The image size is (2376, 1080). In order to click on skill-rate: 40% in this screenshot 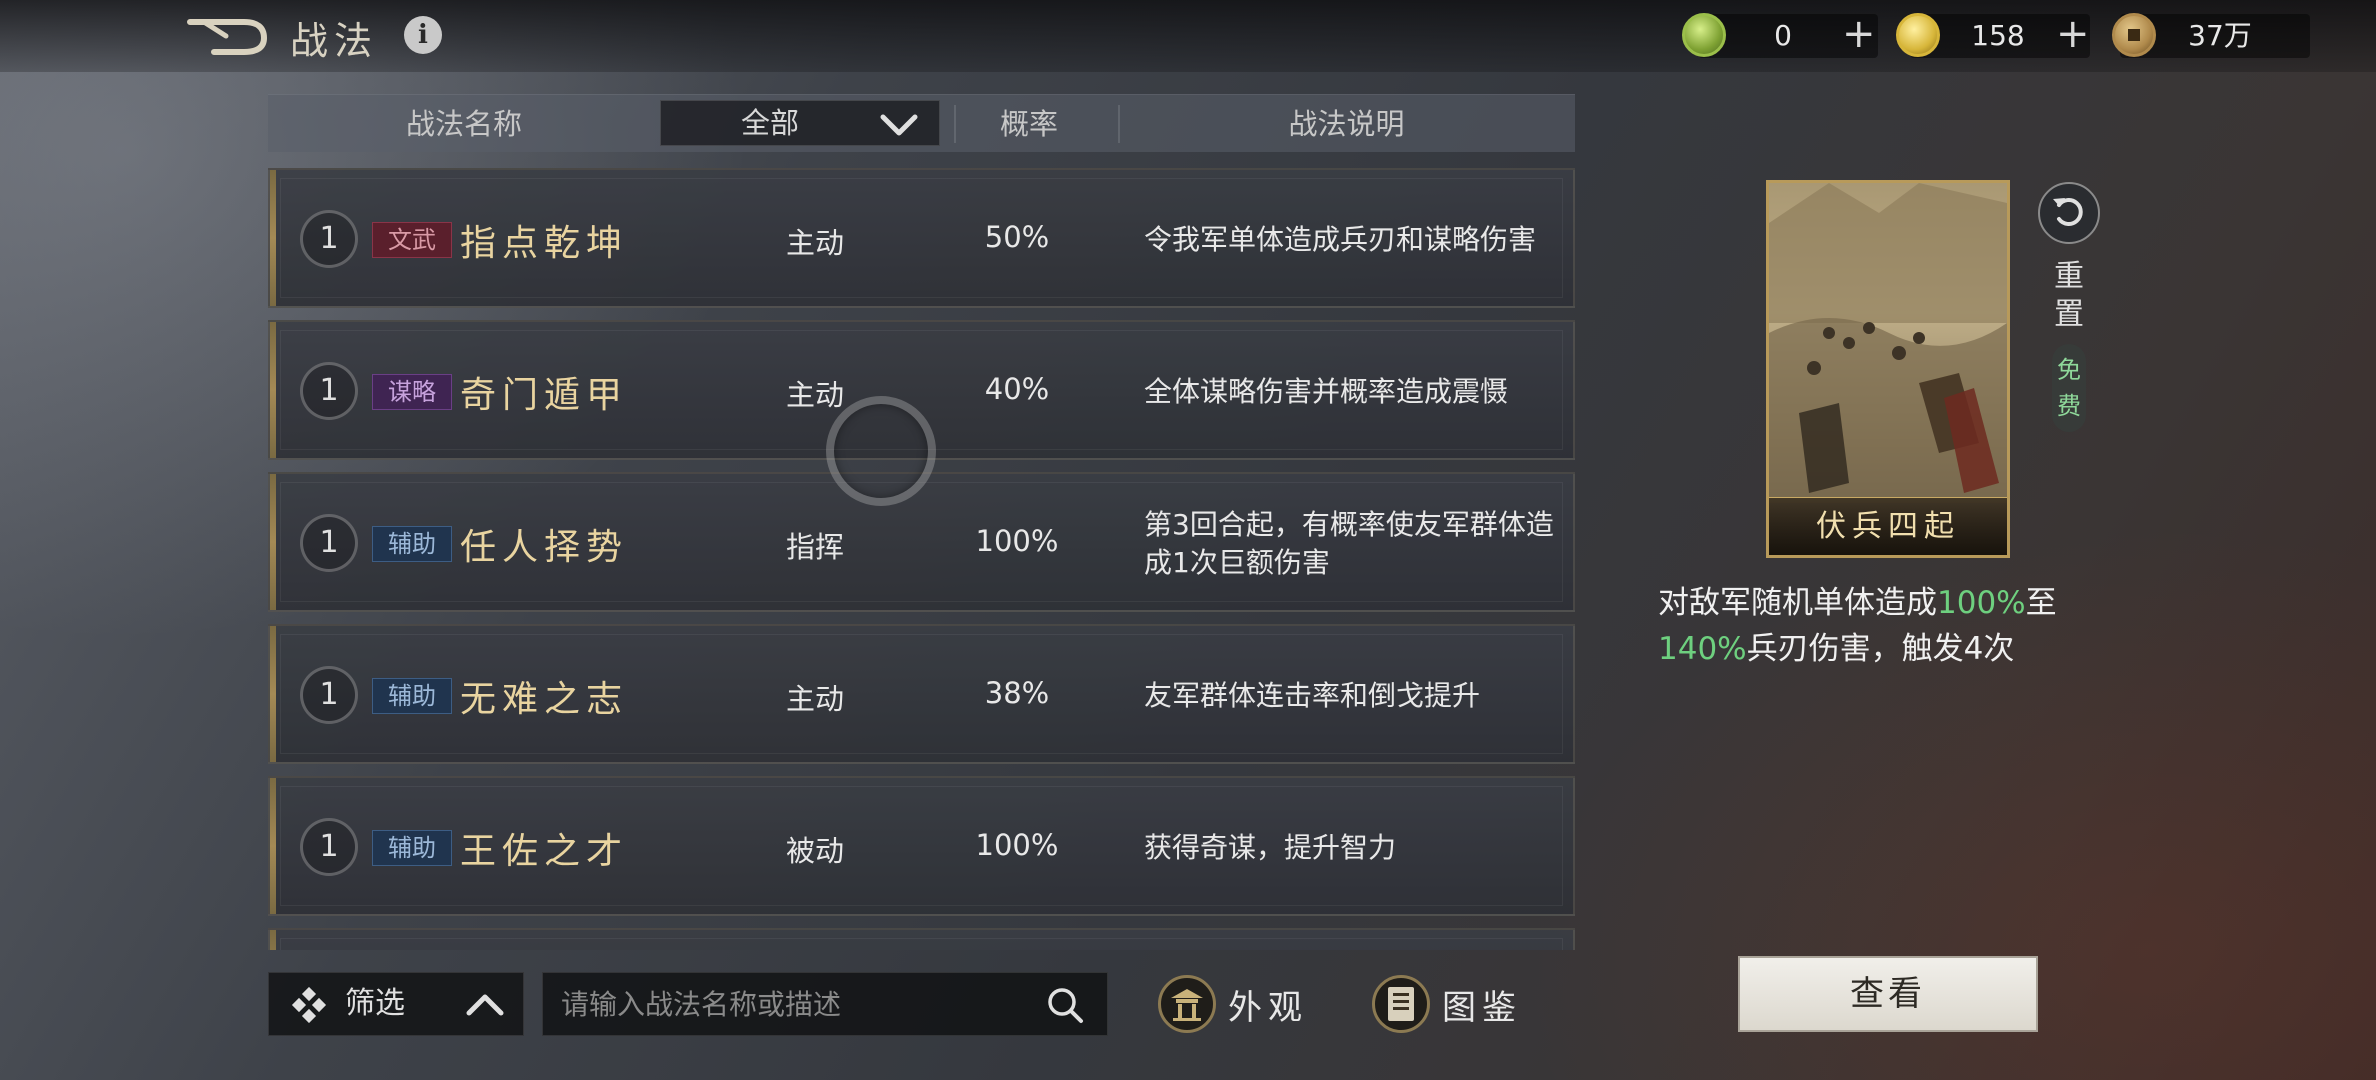, I will do `click(1017, 389)`.